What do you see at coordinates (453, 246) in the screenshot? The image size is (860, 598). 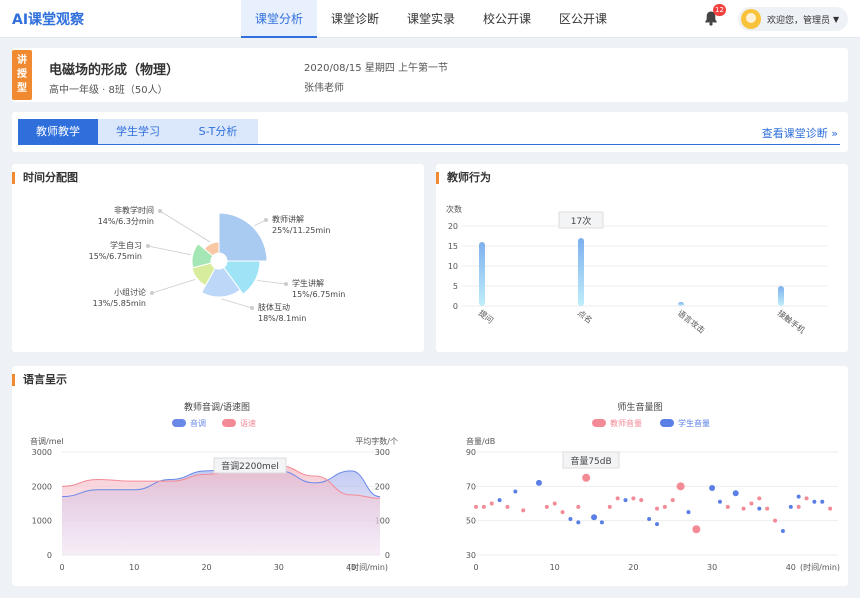 I see `bar-y-tick: 15` at bounding box center [453, 246].